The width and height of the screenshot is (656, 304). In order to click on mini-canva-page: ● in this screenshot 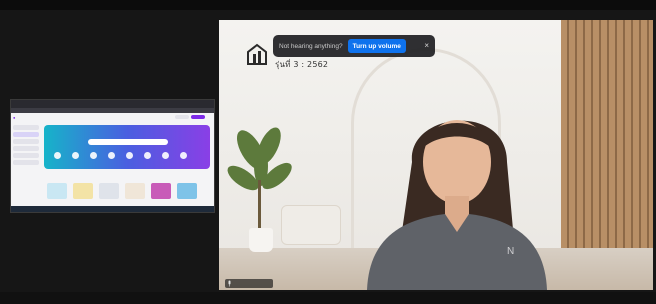, I will do `click(112, 162)`.